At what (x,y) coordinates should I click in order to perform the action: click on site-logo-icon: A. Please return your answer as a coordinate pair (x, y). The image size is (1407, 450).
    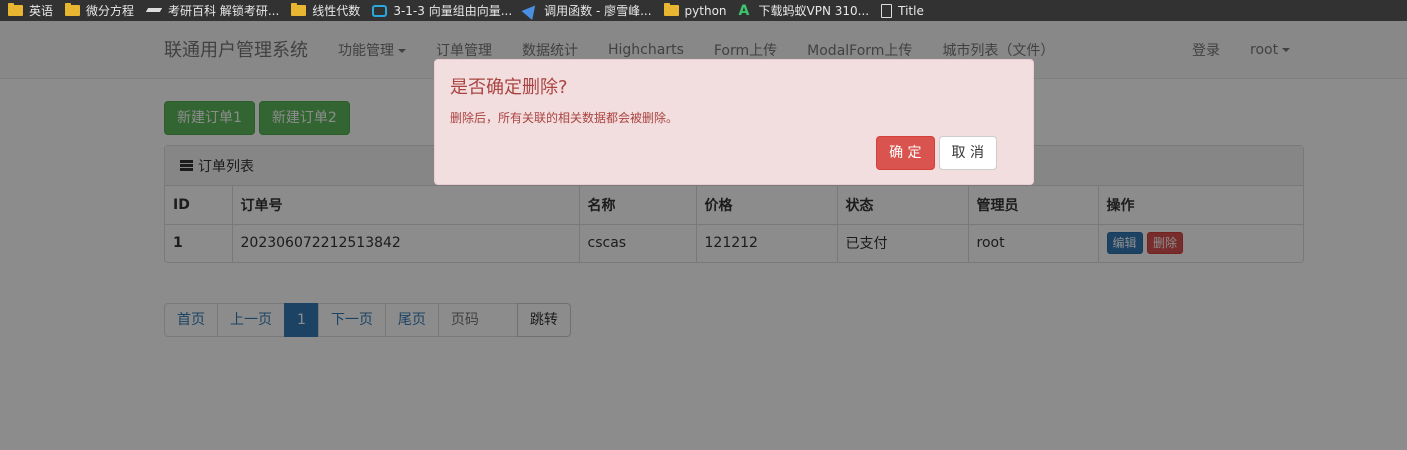
    Looking at the image, I should click on (744, 10).